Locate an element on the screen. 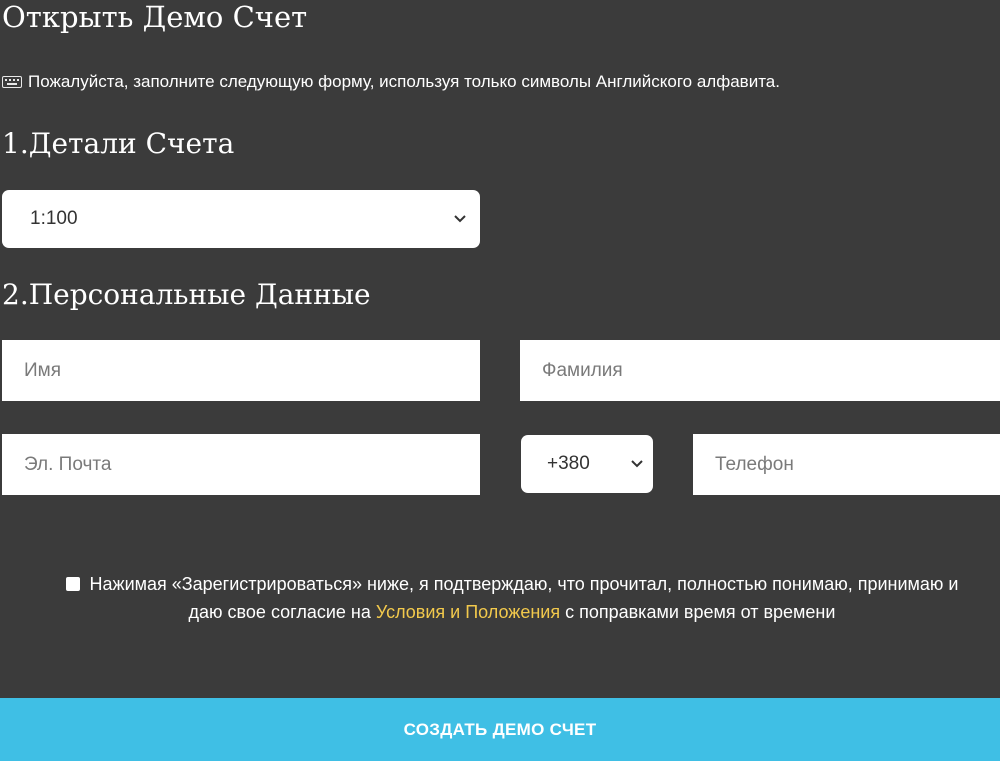 This screenshot has height=761, width=1000. leverage-select: 1:100 is located at coordinates (241, 219).